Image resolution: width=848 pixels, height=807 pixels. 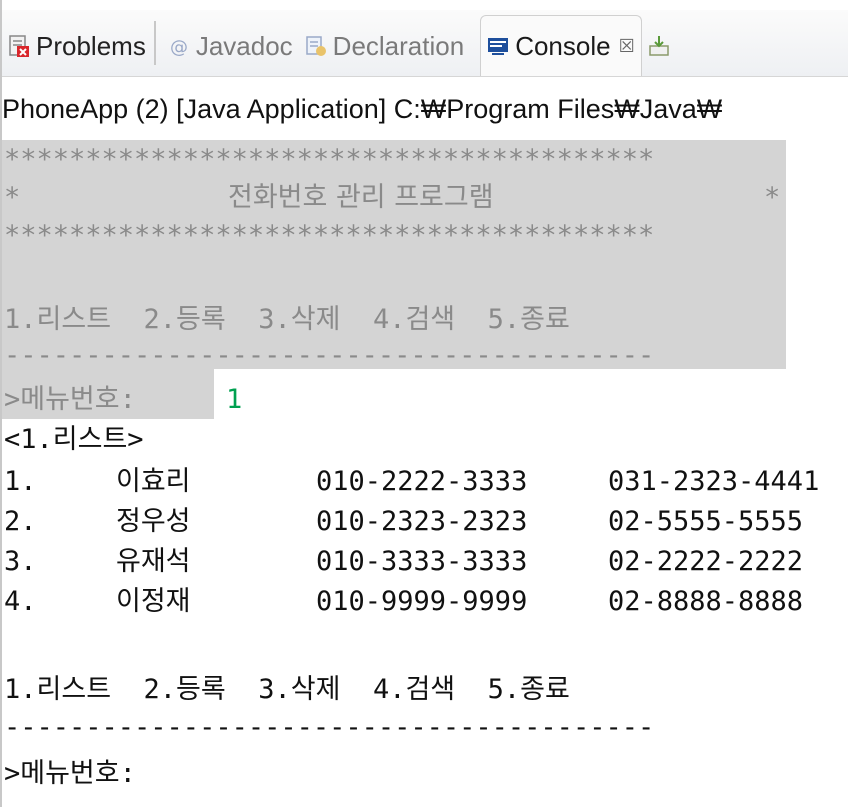 I want to click on item-number: 4., so click(x=20, y=601).